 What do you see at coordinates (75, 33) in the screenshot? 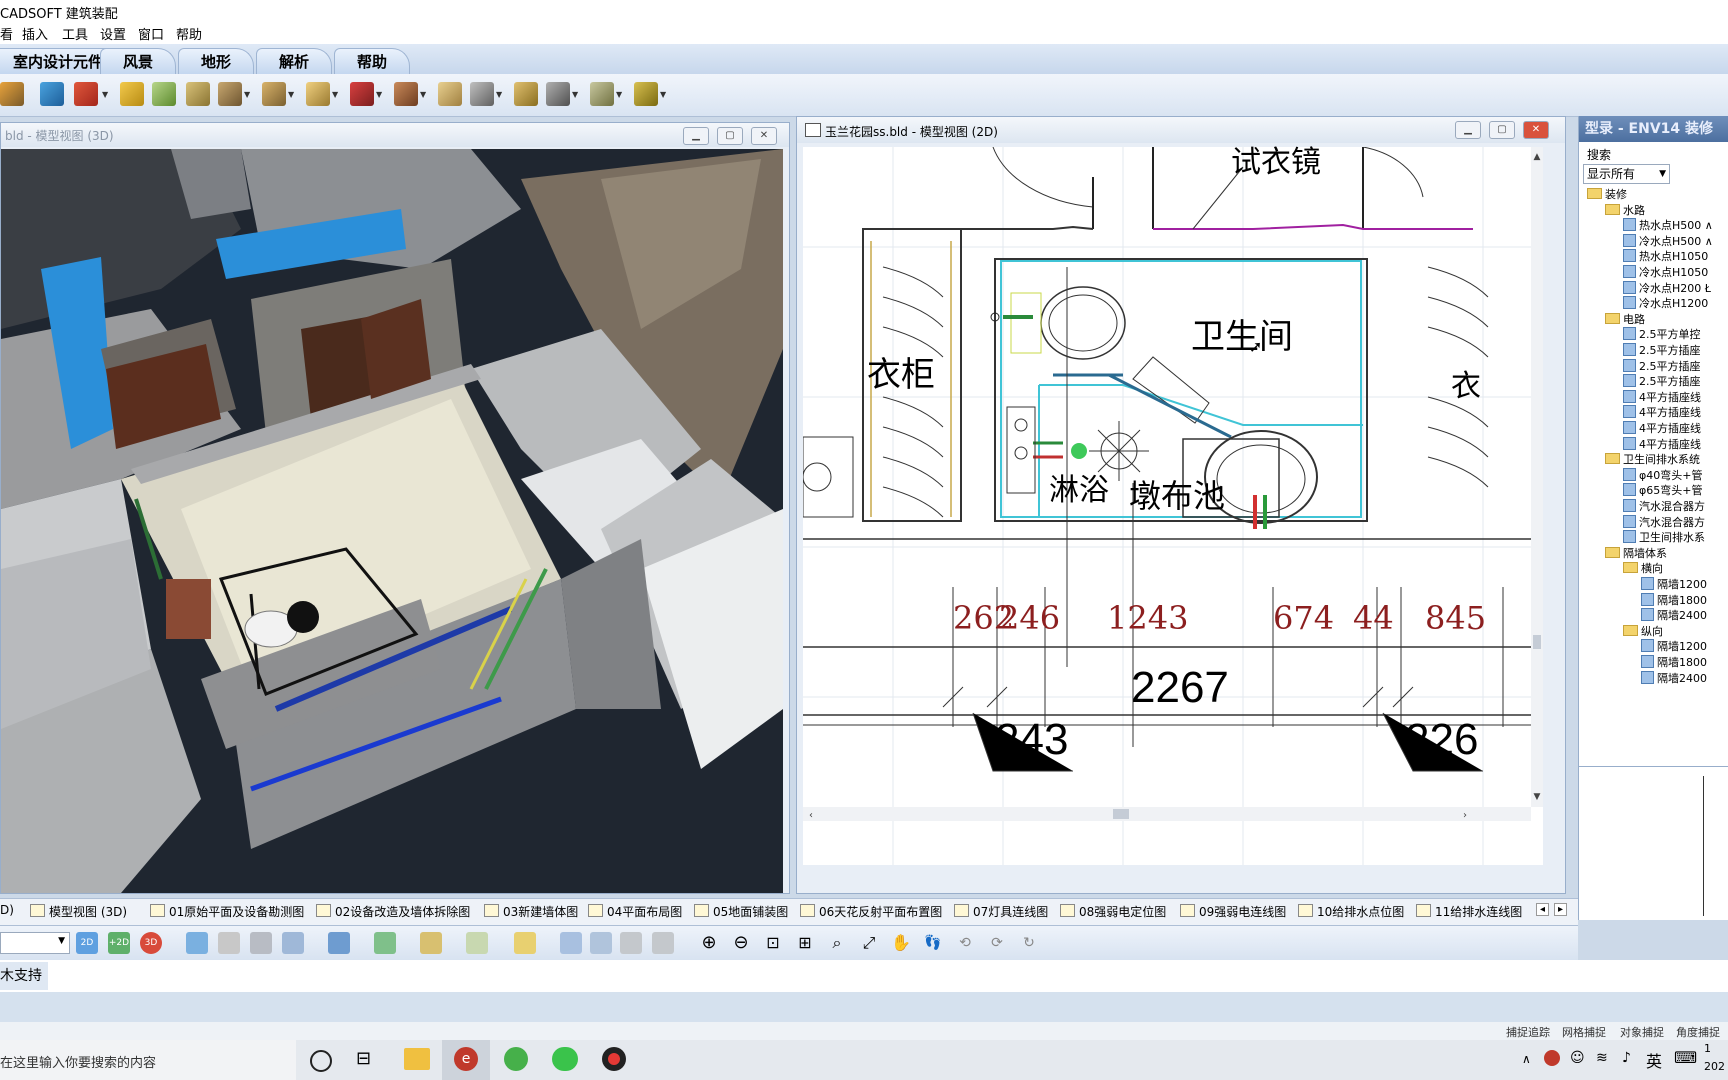
I see `menu-tools: 工具` at bounding box center [75, 33].